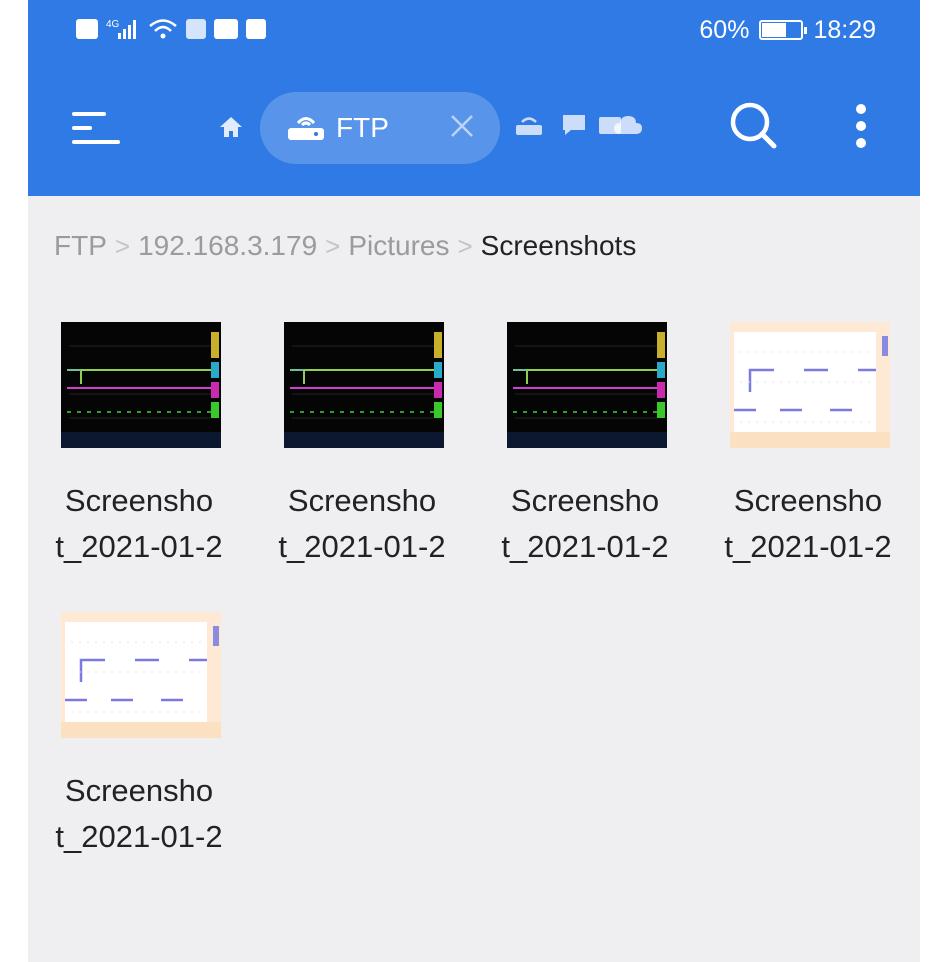 Image resolution: width=931 pixels, height=962 pixels. I want to click on cloud-icon, so click(628, 125).